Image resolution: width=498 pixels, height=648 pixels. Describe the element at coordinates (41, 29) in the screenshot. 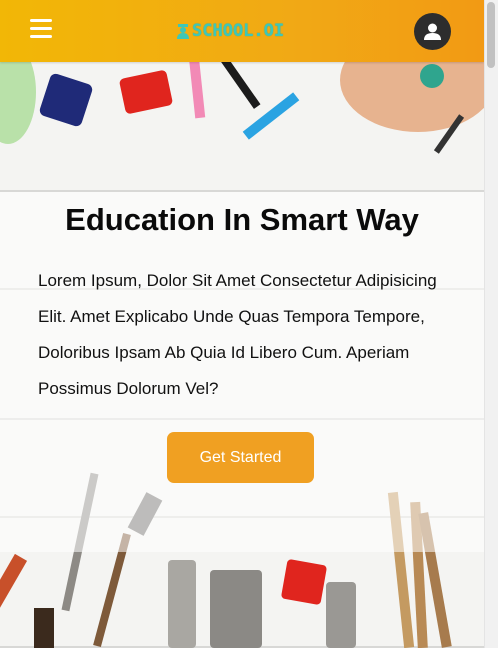

I see `menu-button` at that location.